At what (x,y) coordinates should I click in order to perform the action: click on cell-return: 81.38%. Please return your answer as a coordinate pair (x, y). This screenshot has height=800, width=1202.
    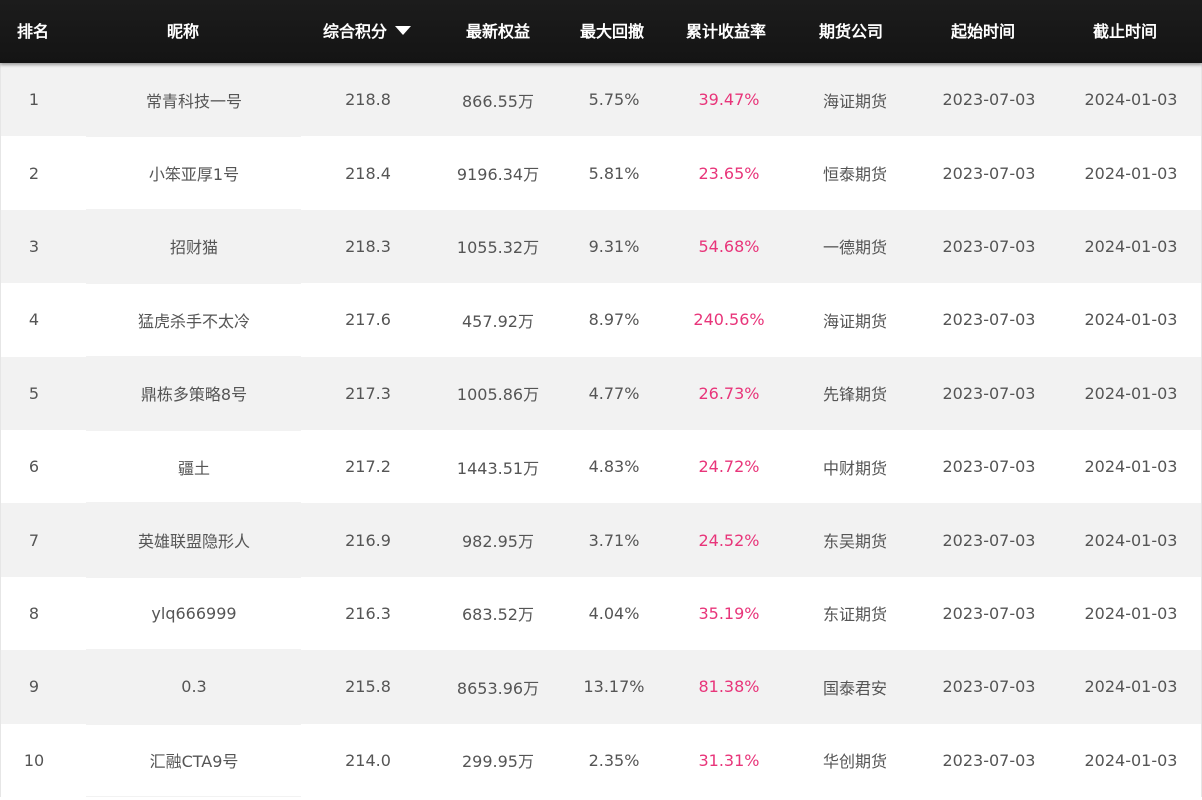
    Looking at the image, I should click on (729, 687).